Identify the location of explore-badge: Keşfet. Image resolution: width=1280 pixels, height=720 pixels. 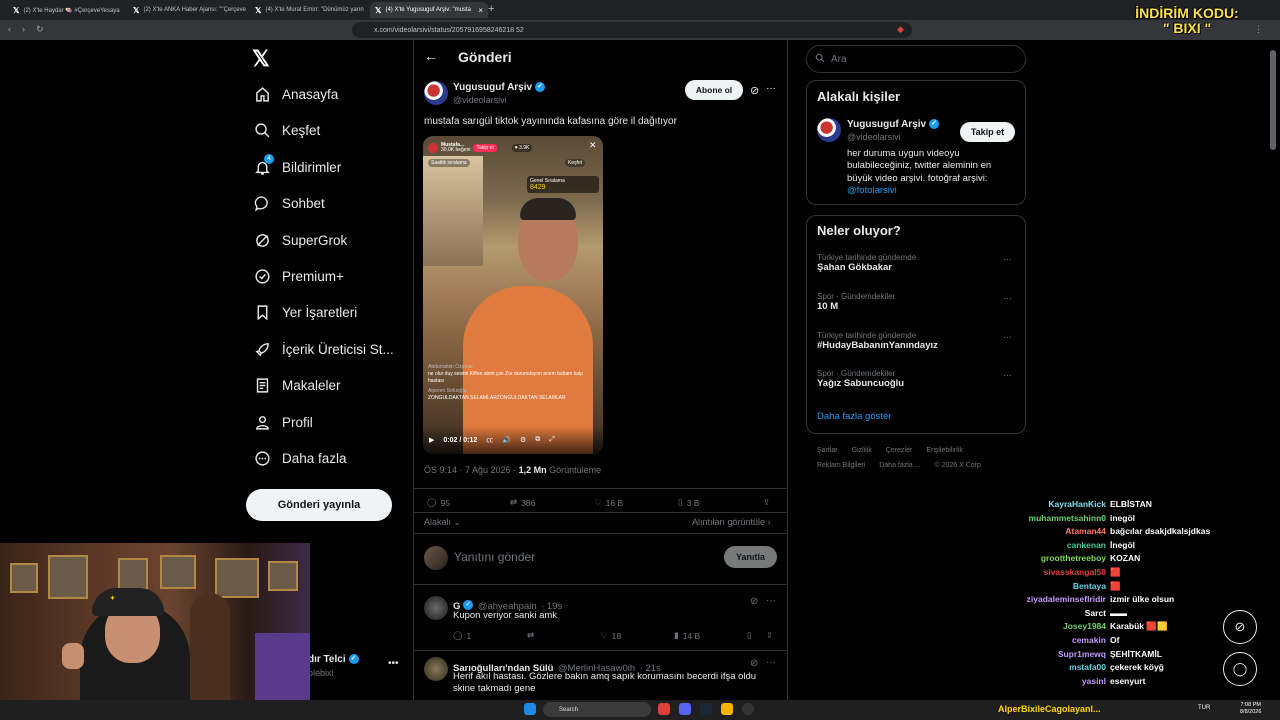
(575, 163).